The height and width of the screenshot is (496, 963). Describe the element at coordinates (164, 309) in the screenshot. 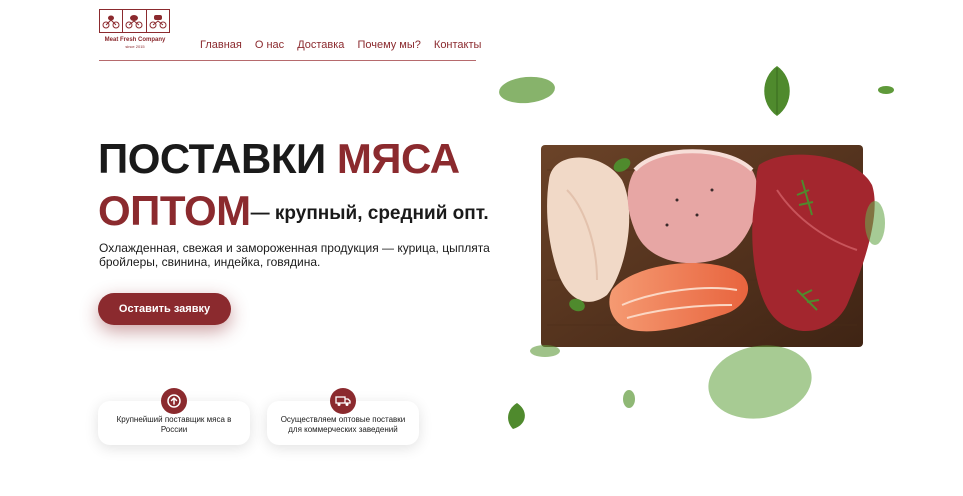

I see `leave-request-button: Оставить заявку` at that location.